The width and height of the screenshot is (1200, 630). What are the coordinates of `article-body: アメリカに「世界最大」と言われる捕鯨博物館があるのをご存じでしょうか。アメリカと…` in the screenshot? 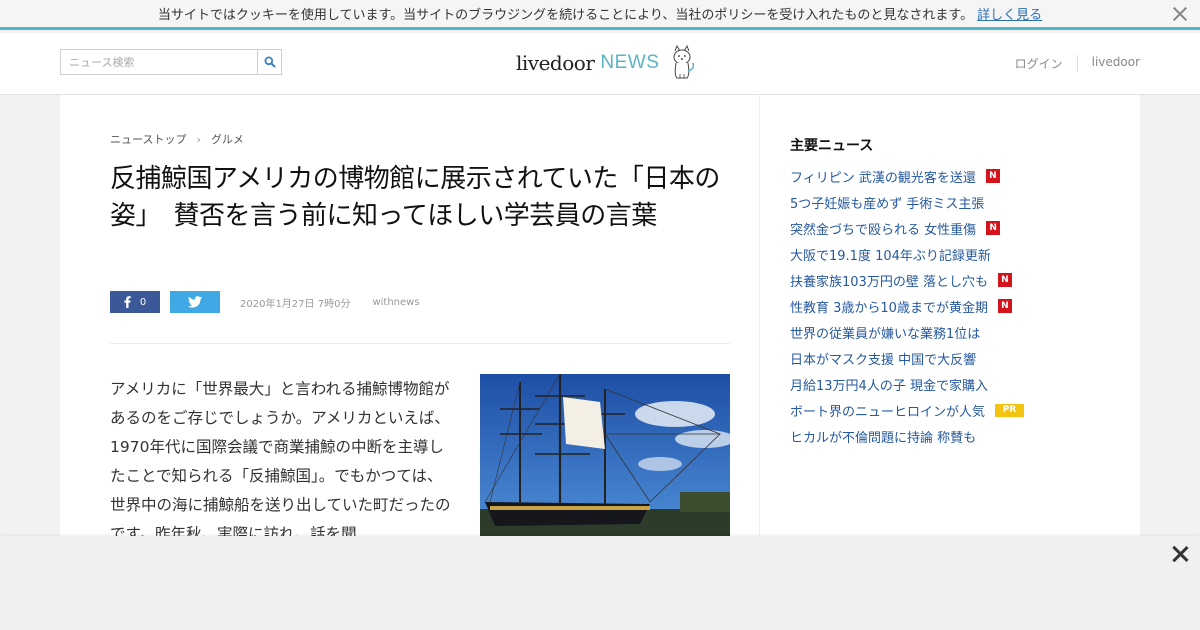 It's located at (280, 461).